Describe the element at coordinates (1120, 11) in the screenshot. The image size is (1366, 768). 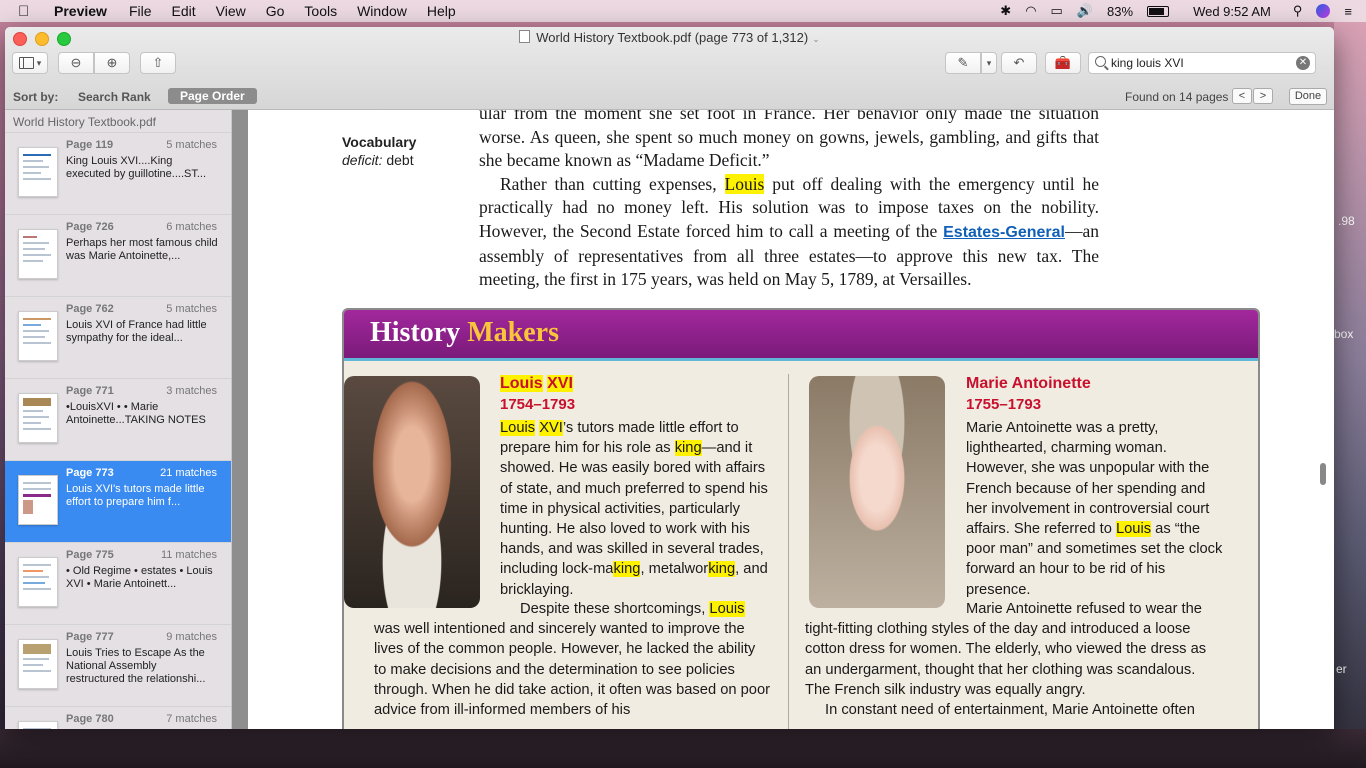
I see `battery-percent: 83%` at that location.